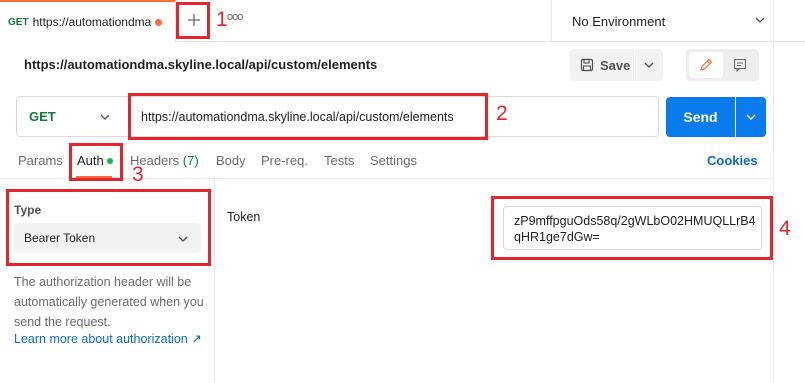 The height and width of the screenshot is (383, 805). I want to click on documentation-button, so click(740, 65).